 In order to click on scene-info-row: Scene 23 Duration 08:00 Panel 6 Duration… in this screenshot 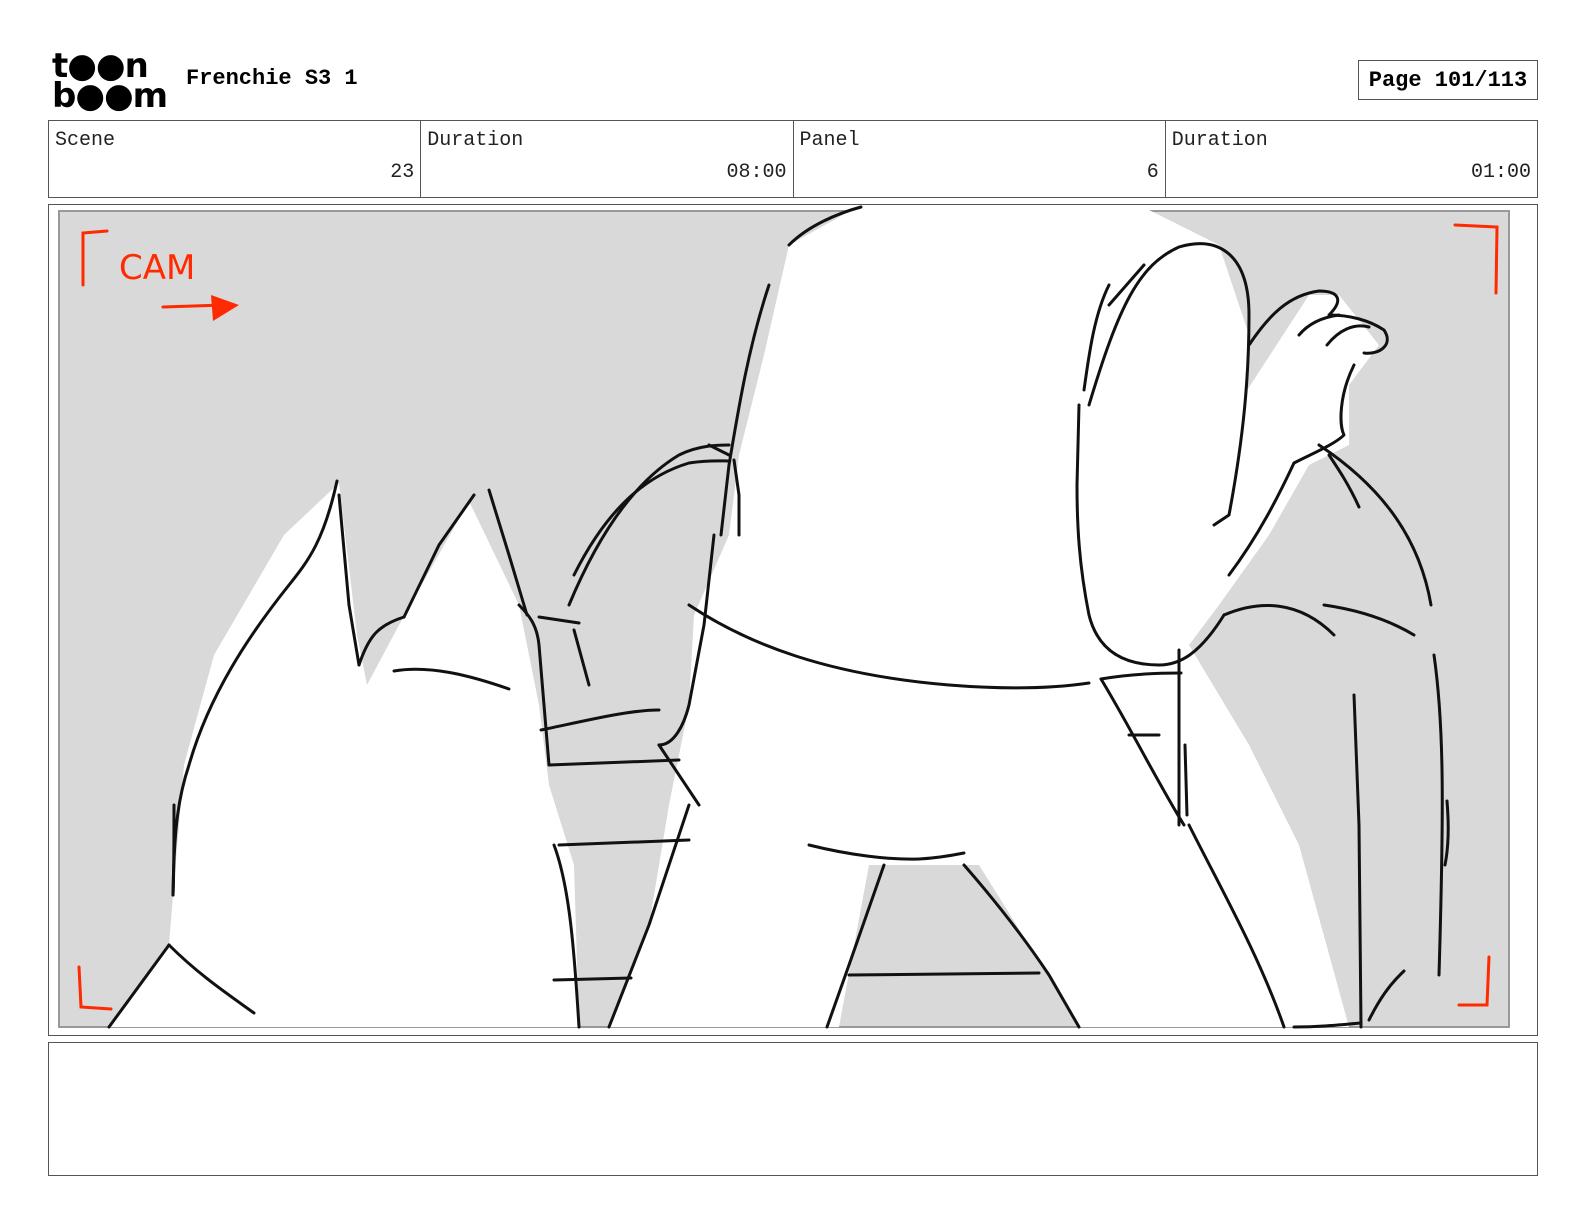, I will do `click(793, 159)`.